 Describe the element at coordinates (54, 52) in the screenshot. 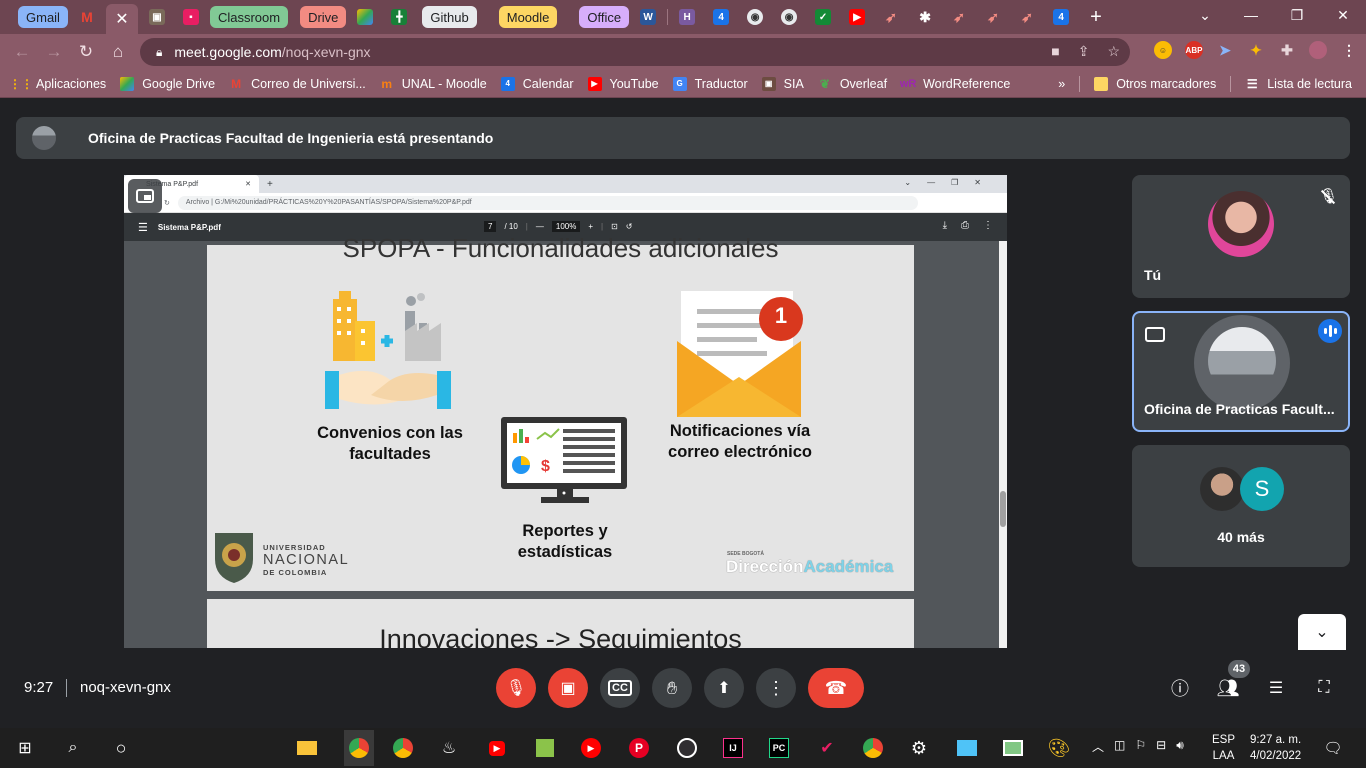

I see `forward-icon: →` at that location.